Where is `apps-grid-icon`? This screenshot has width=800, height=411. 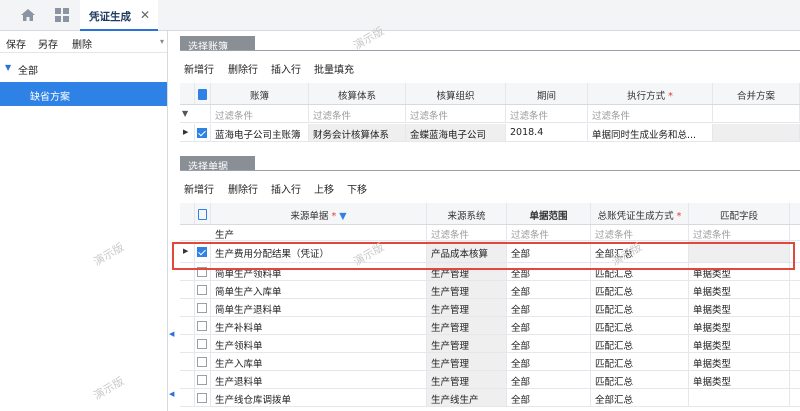
apps-grid-icon is located at coordinates (62, 15).